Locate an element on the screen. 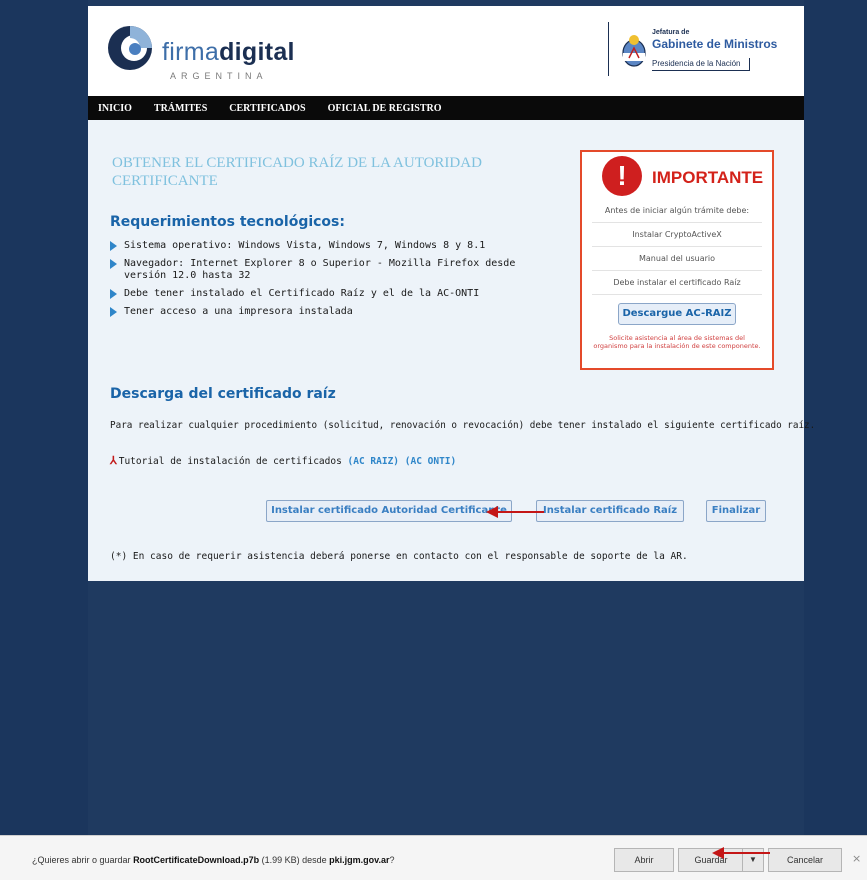 The height and width of the screenshot is (880, 867). cancel-button: Cancelar is located at coordinates (805, 860).